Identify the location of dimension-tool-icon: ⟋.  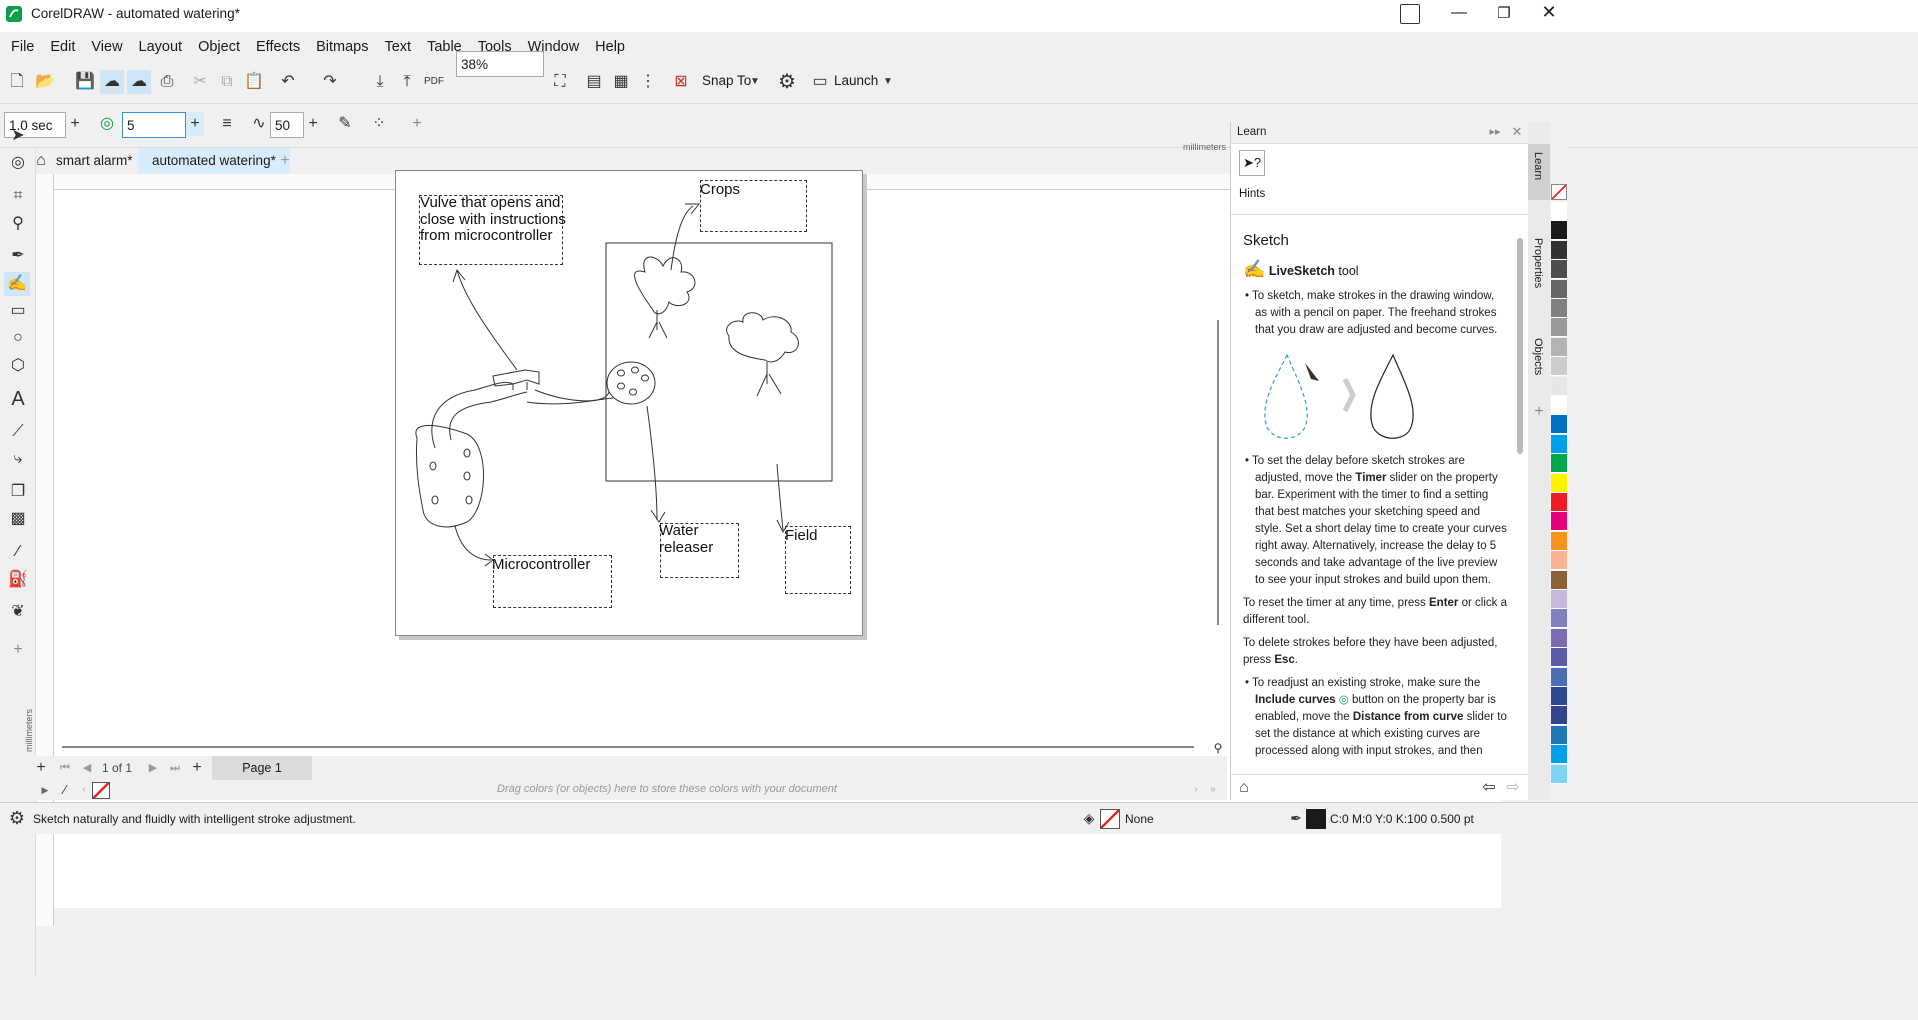
(18, 432).